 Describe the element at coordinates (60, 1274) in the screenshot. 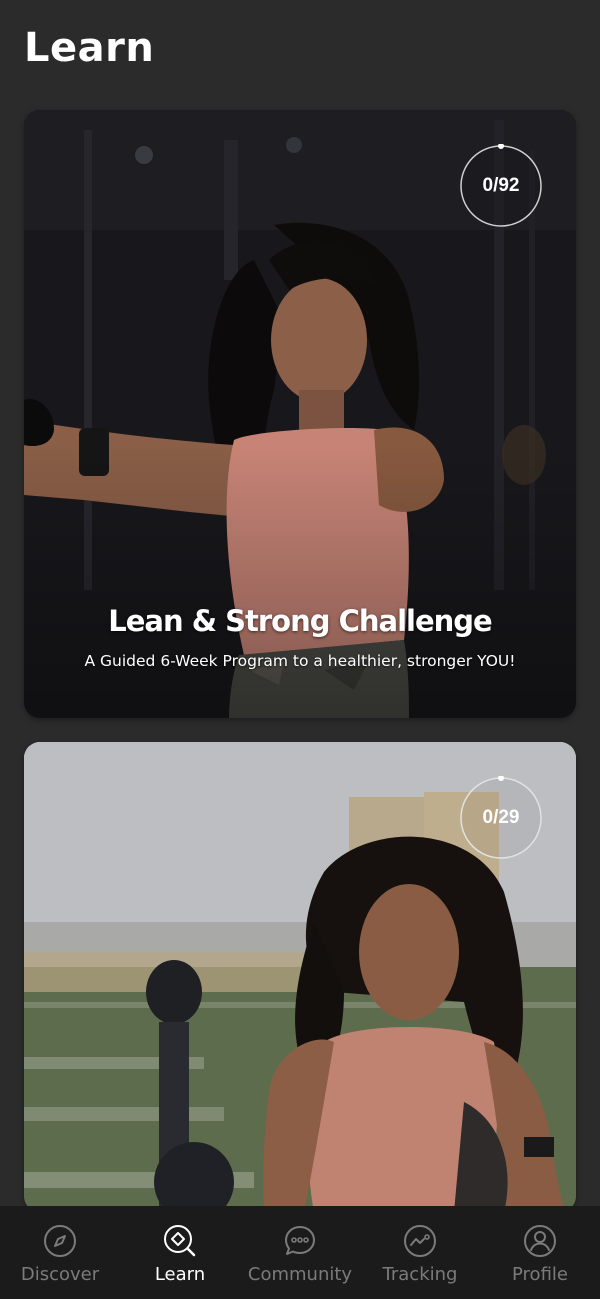

I see `nav-label: Discover` at that location.